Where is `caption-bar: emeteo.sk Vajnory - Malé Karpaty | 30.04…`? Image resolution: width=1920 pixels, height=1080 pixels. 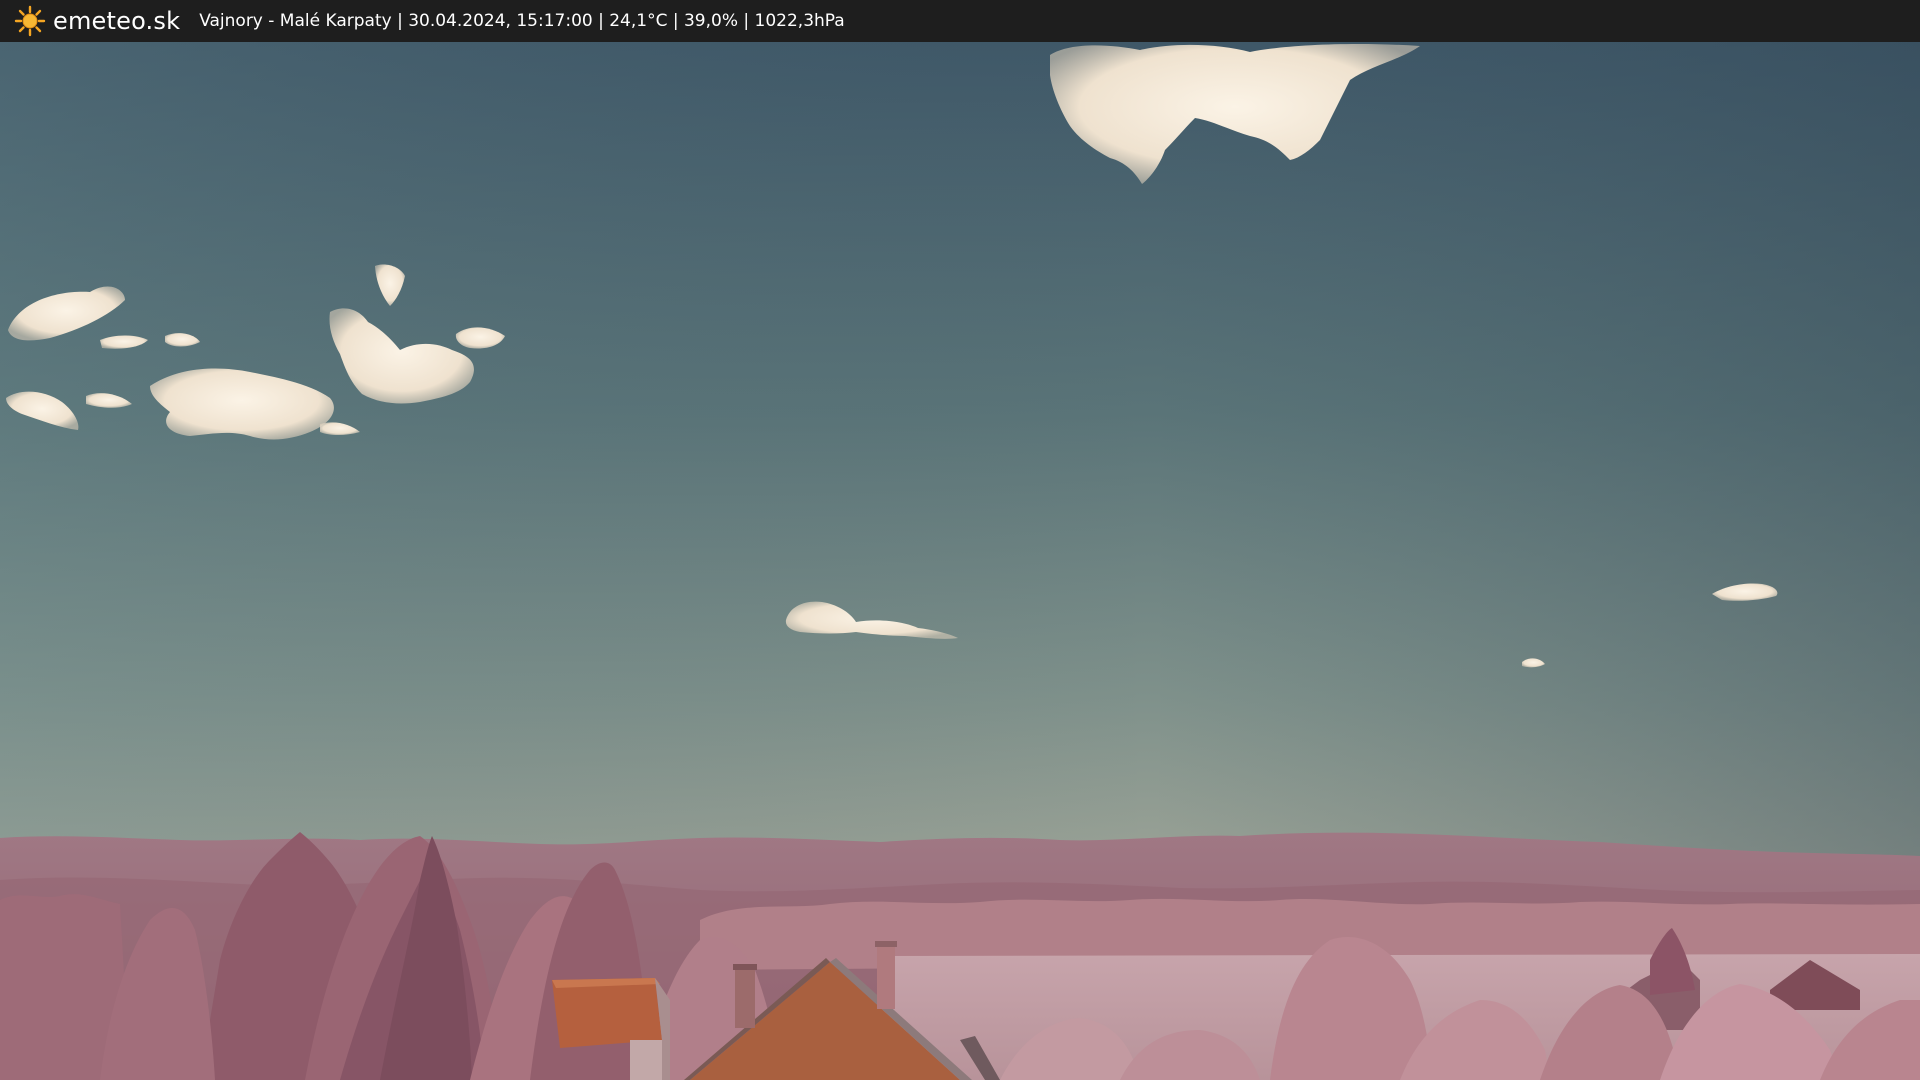 caption-bar: emeteo.sk Vajnory - Malé Karpaty | 30.04… is located at coordinates (960, 21).